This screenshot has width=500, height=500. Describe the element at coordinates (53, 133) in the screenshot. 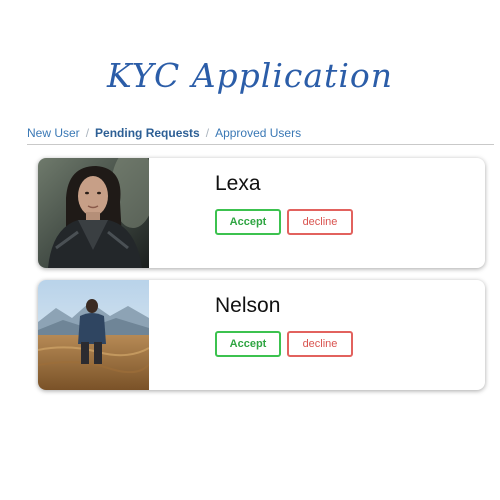

I see `breadcrumb-new-user: New User` at that location.